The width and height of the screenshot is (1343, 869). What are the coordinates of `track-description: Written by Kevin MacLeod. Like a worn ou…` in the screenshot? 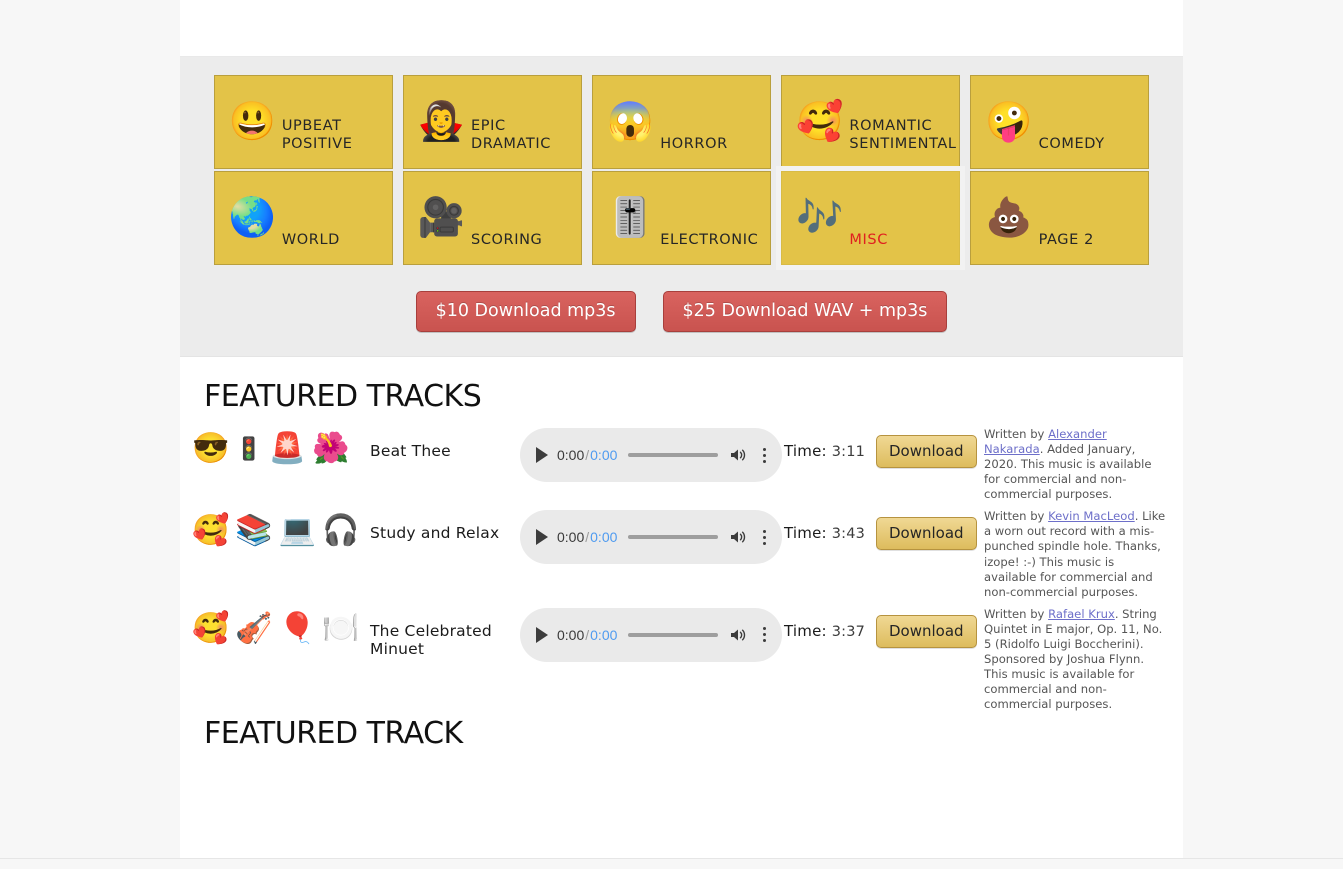 It's located at (1083, 550).